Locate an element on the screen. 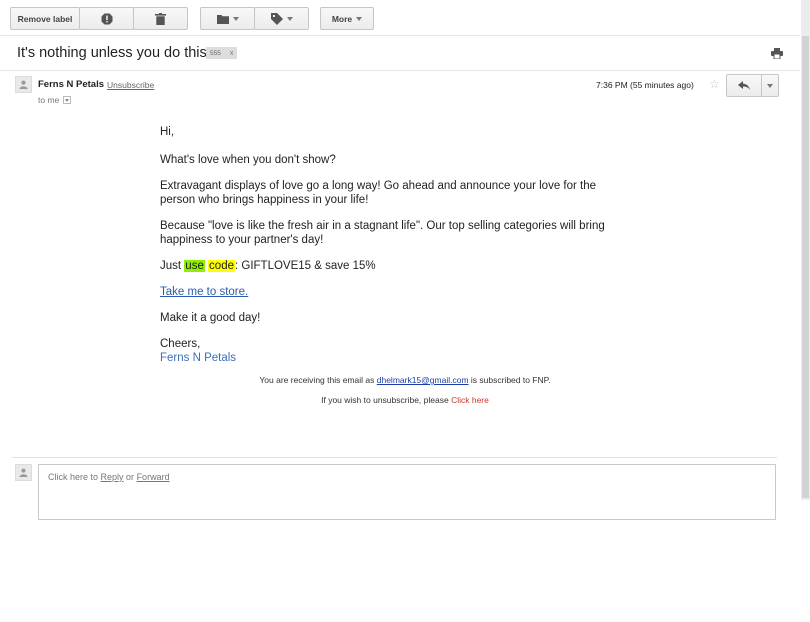 This screenshot has height=622, width=810. remove-label-x: x is located at coordinates (232, 53).